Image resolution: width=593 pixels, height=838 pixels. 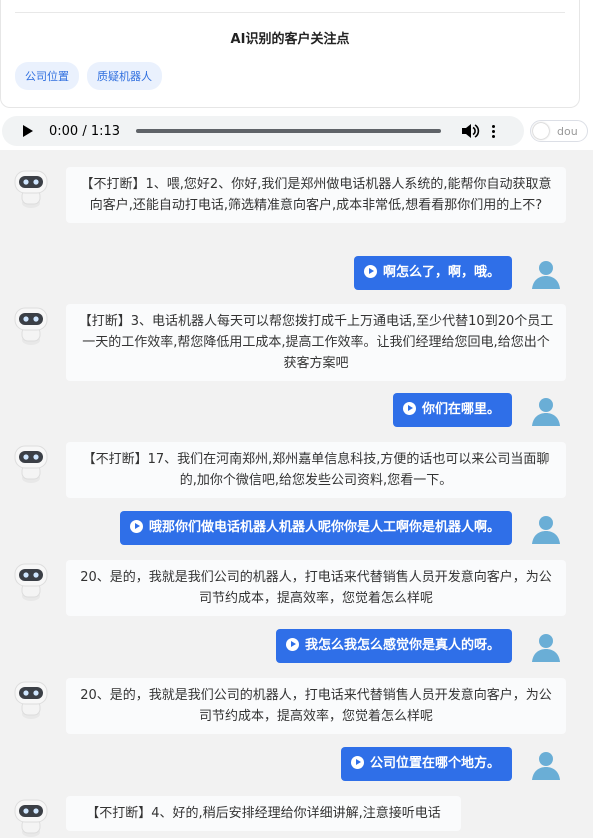 What do you see at coordinates (541, 131) in the screenshot?
I see `toggle-knob` at bounding box center [541, 131].